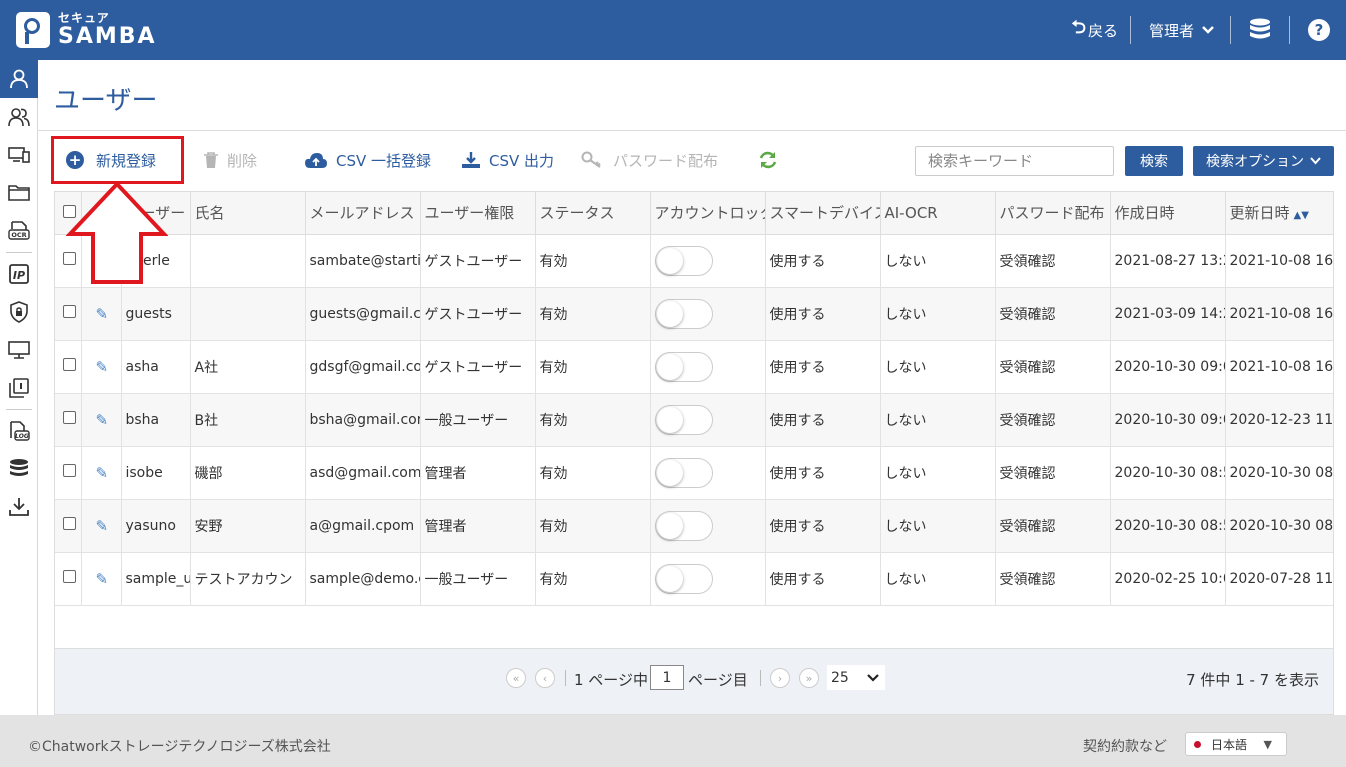 This screenshot has height=767, width=1346. Describe the element at coordinates (1279, 473) in the screenshot. I see `cell-updated: 2020-10-30 08:5` at that location.